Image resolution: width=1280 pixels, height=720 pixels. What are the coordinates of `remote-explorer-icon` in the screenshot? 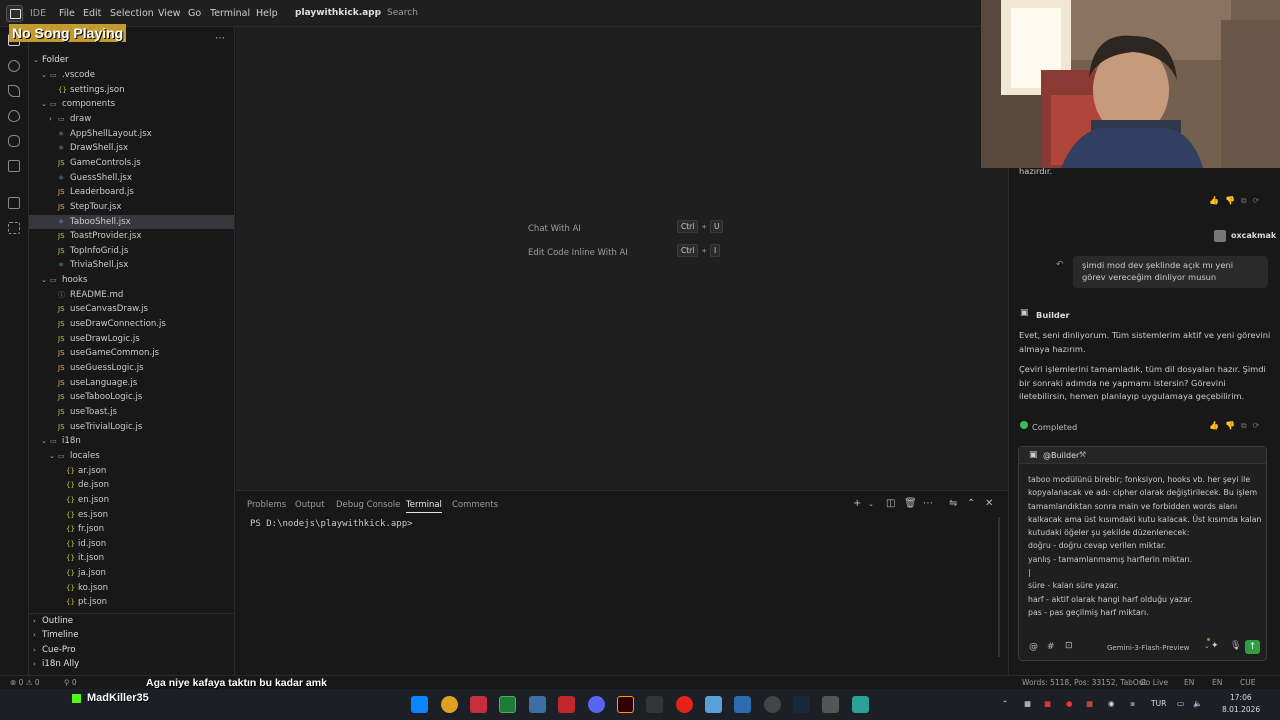 It's located at (14, 166).